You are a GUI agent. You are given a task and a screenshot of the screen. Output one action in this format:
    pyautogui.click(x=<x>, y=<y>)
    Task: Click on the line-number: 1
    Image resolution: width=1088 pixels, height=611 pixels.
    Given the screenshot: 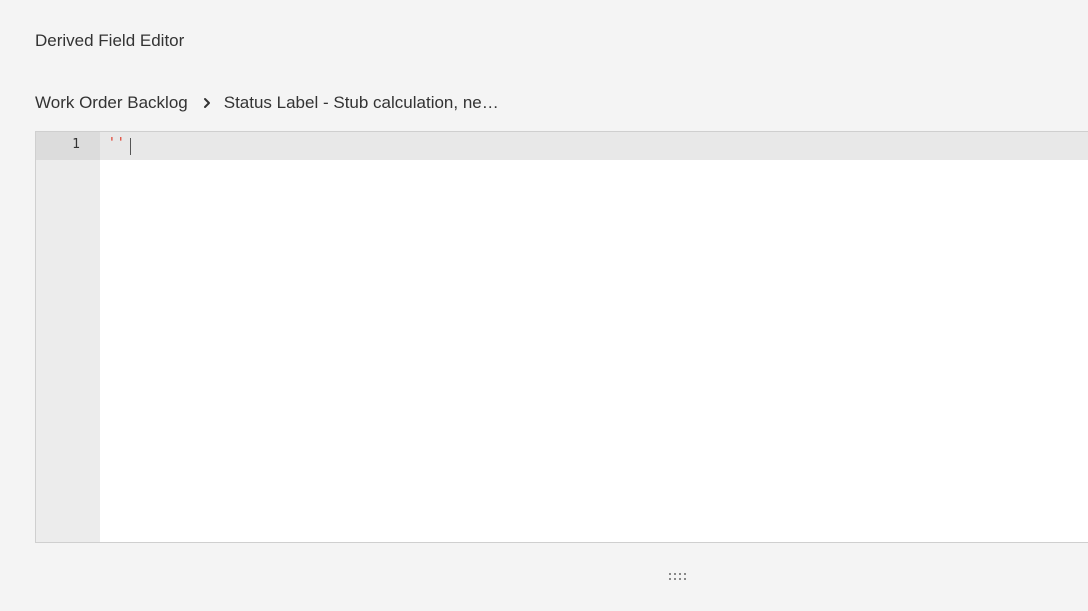 What is the action you would take?
    pyautogui.click(x=76, y=144)
    